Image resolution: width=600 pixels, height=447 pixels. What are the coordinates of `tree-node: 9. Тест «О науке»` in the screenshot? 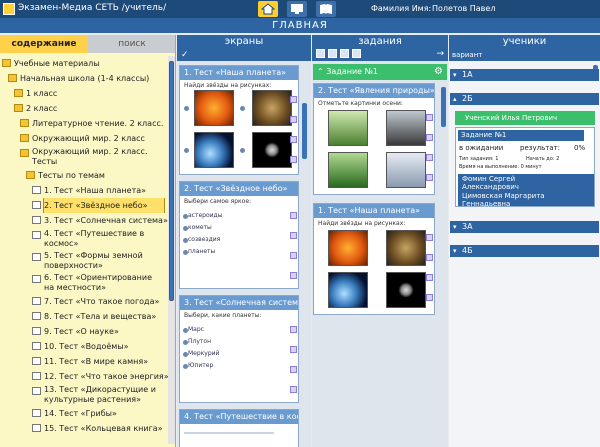 It's located at (84, 331).